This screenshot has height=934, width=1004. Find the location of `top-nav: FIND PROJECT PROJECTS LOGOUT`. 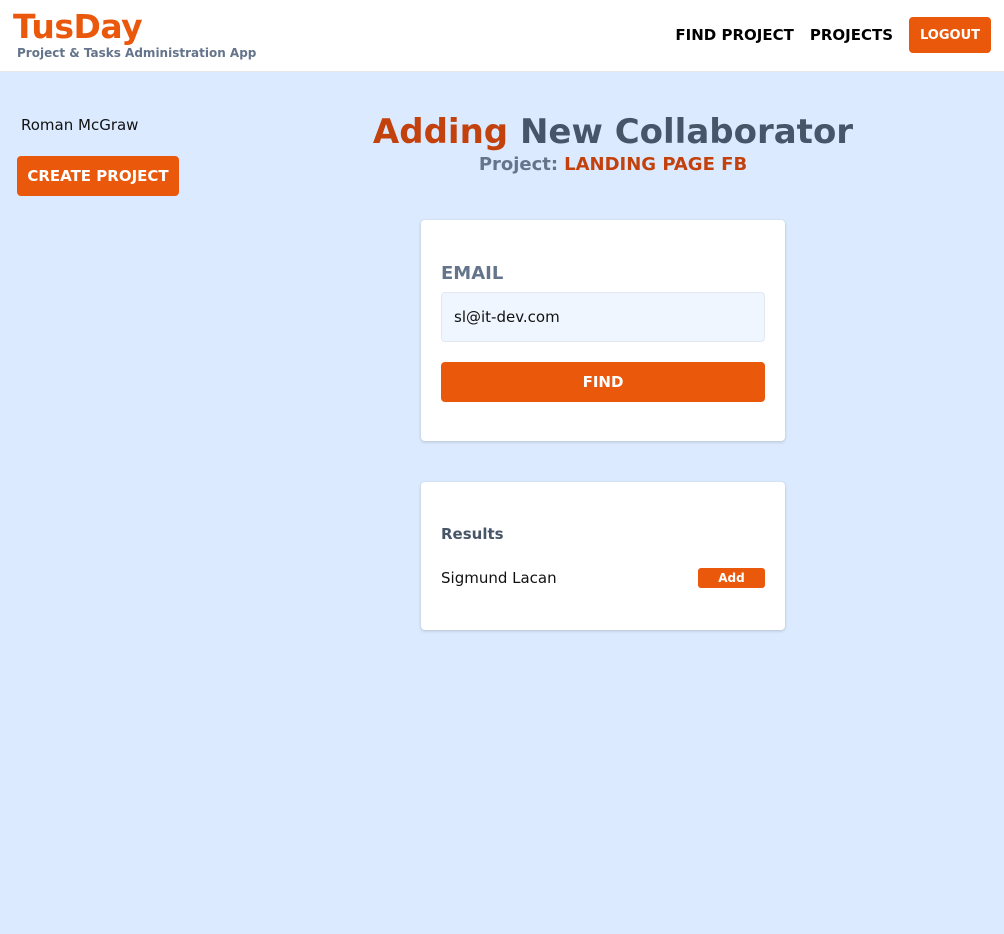

top-nav: FIND PROJECT PROJECTS LOGOUT is located at coordinates (833, 35).